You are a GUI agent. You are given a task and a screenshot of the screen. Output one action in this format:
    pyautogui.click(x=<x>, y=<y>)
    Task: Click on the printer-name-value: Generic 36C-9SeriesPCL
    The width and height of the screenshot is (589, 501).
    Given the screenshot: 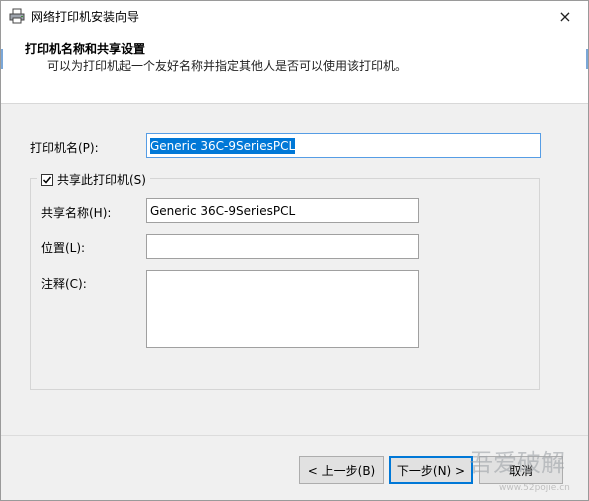 What is the action you would take?
    pyautogui.click(x=223, y=145)
    